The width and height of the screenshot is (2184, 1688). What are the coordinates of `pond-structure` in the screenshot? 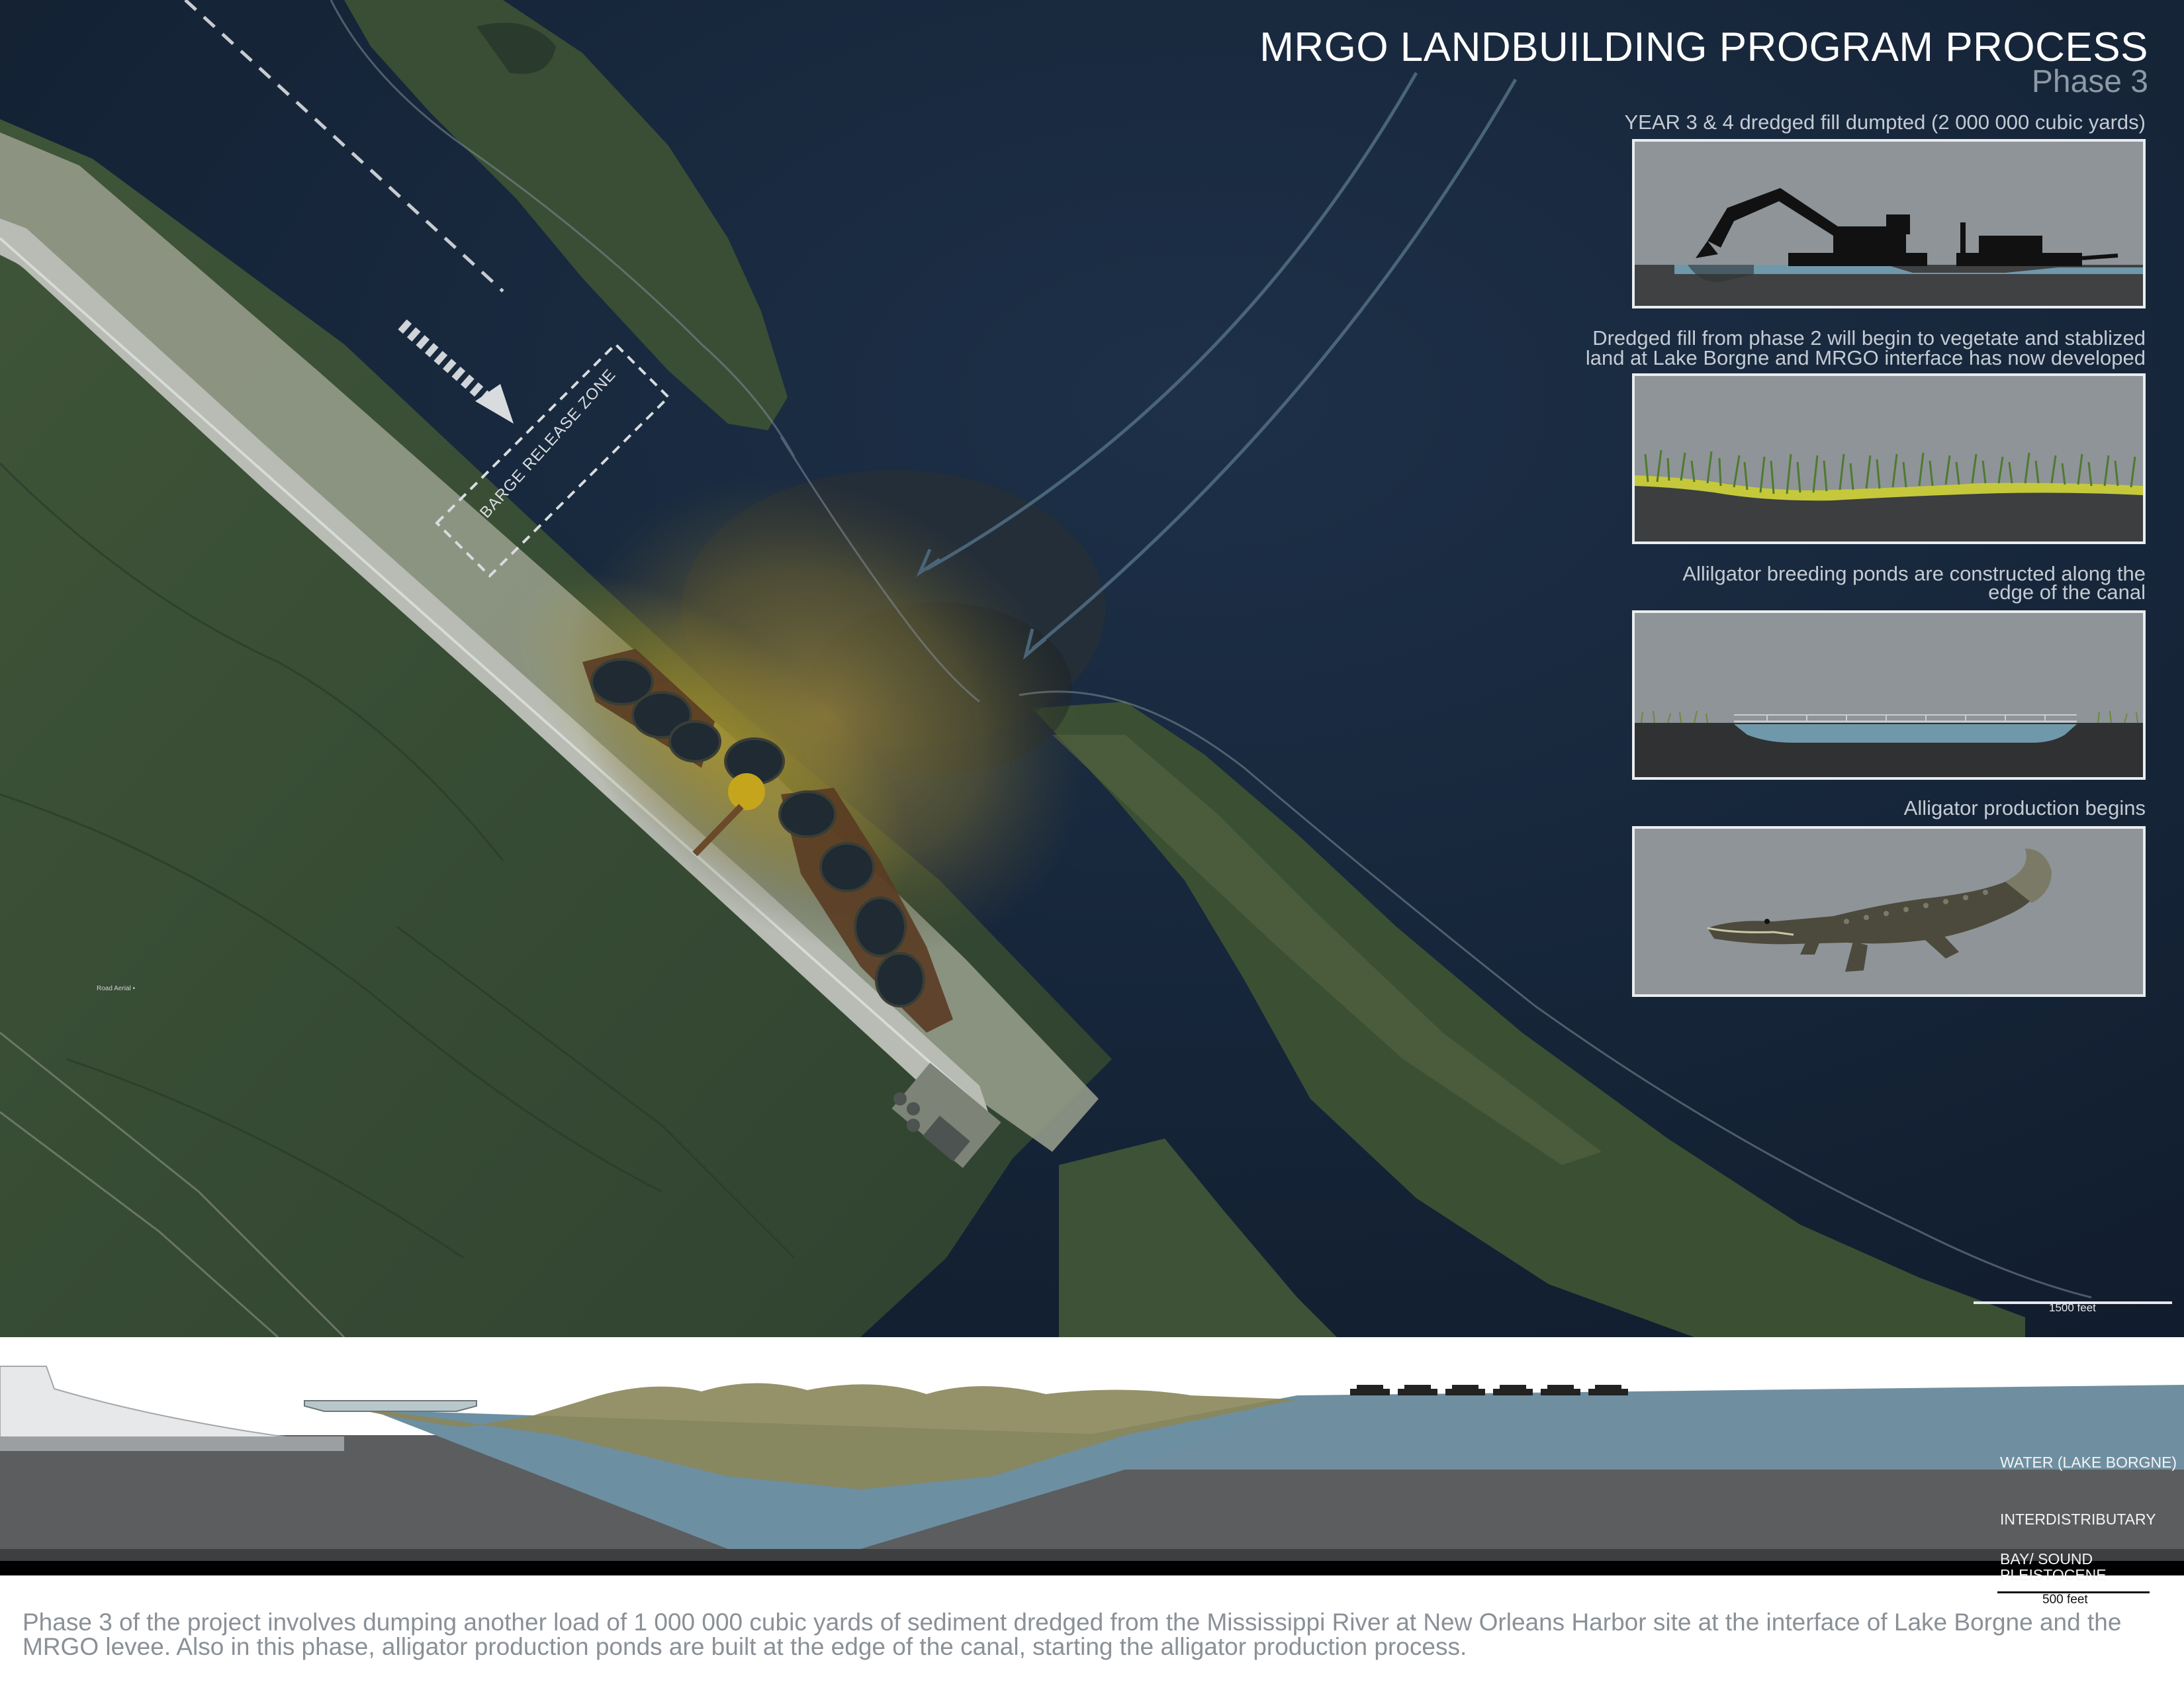 It's located at (390, 1406).